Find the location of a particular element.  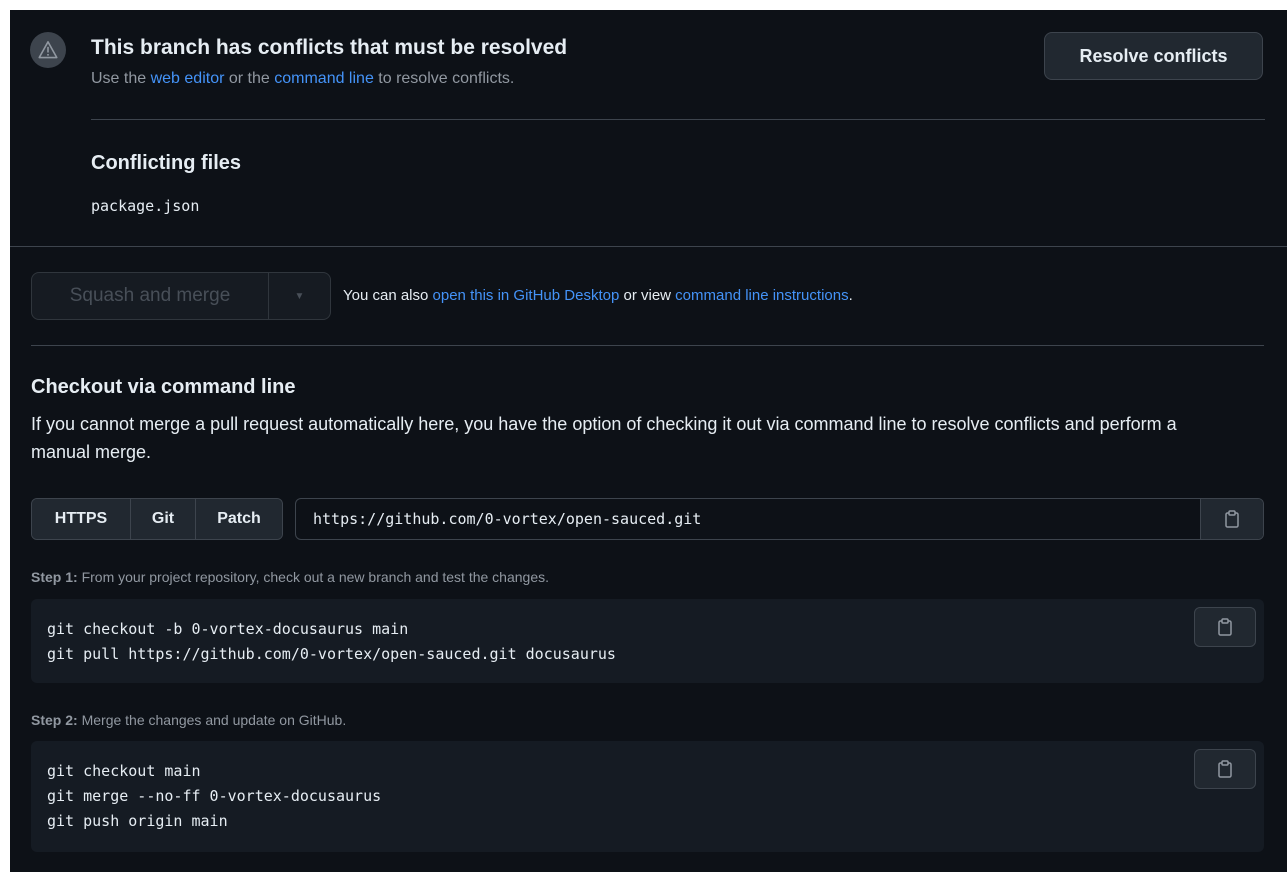

conflict-sub-middle: or the is located at coordinates (249, 78).